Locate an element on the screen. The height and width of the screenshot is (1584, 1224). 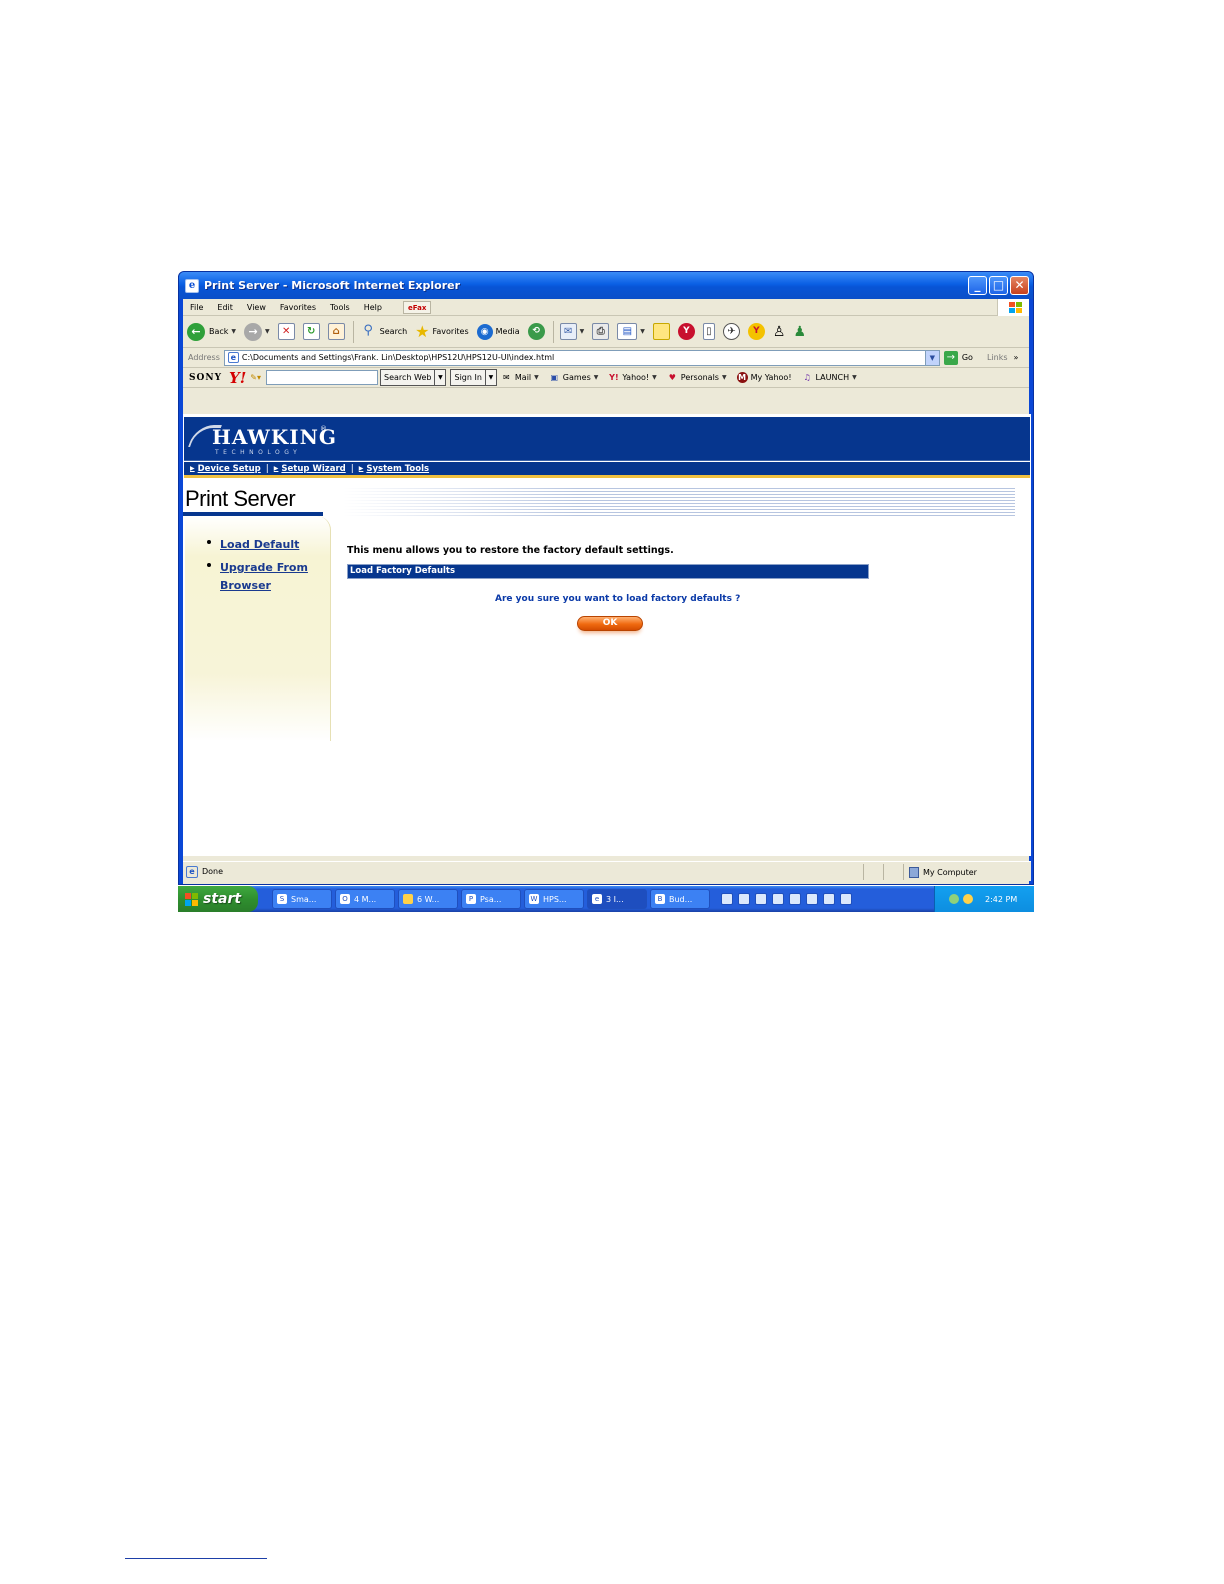
my-yahoo-button: M My Yahoo! is located at coordinates (764, 377).